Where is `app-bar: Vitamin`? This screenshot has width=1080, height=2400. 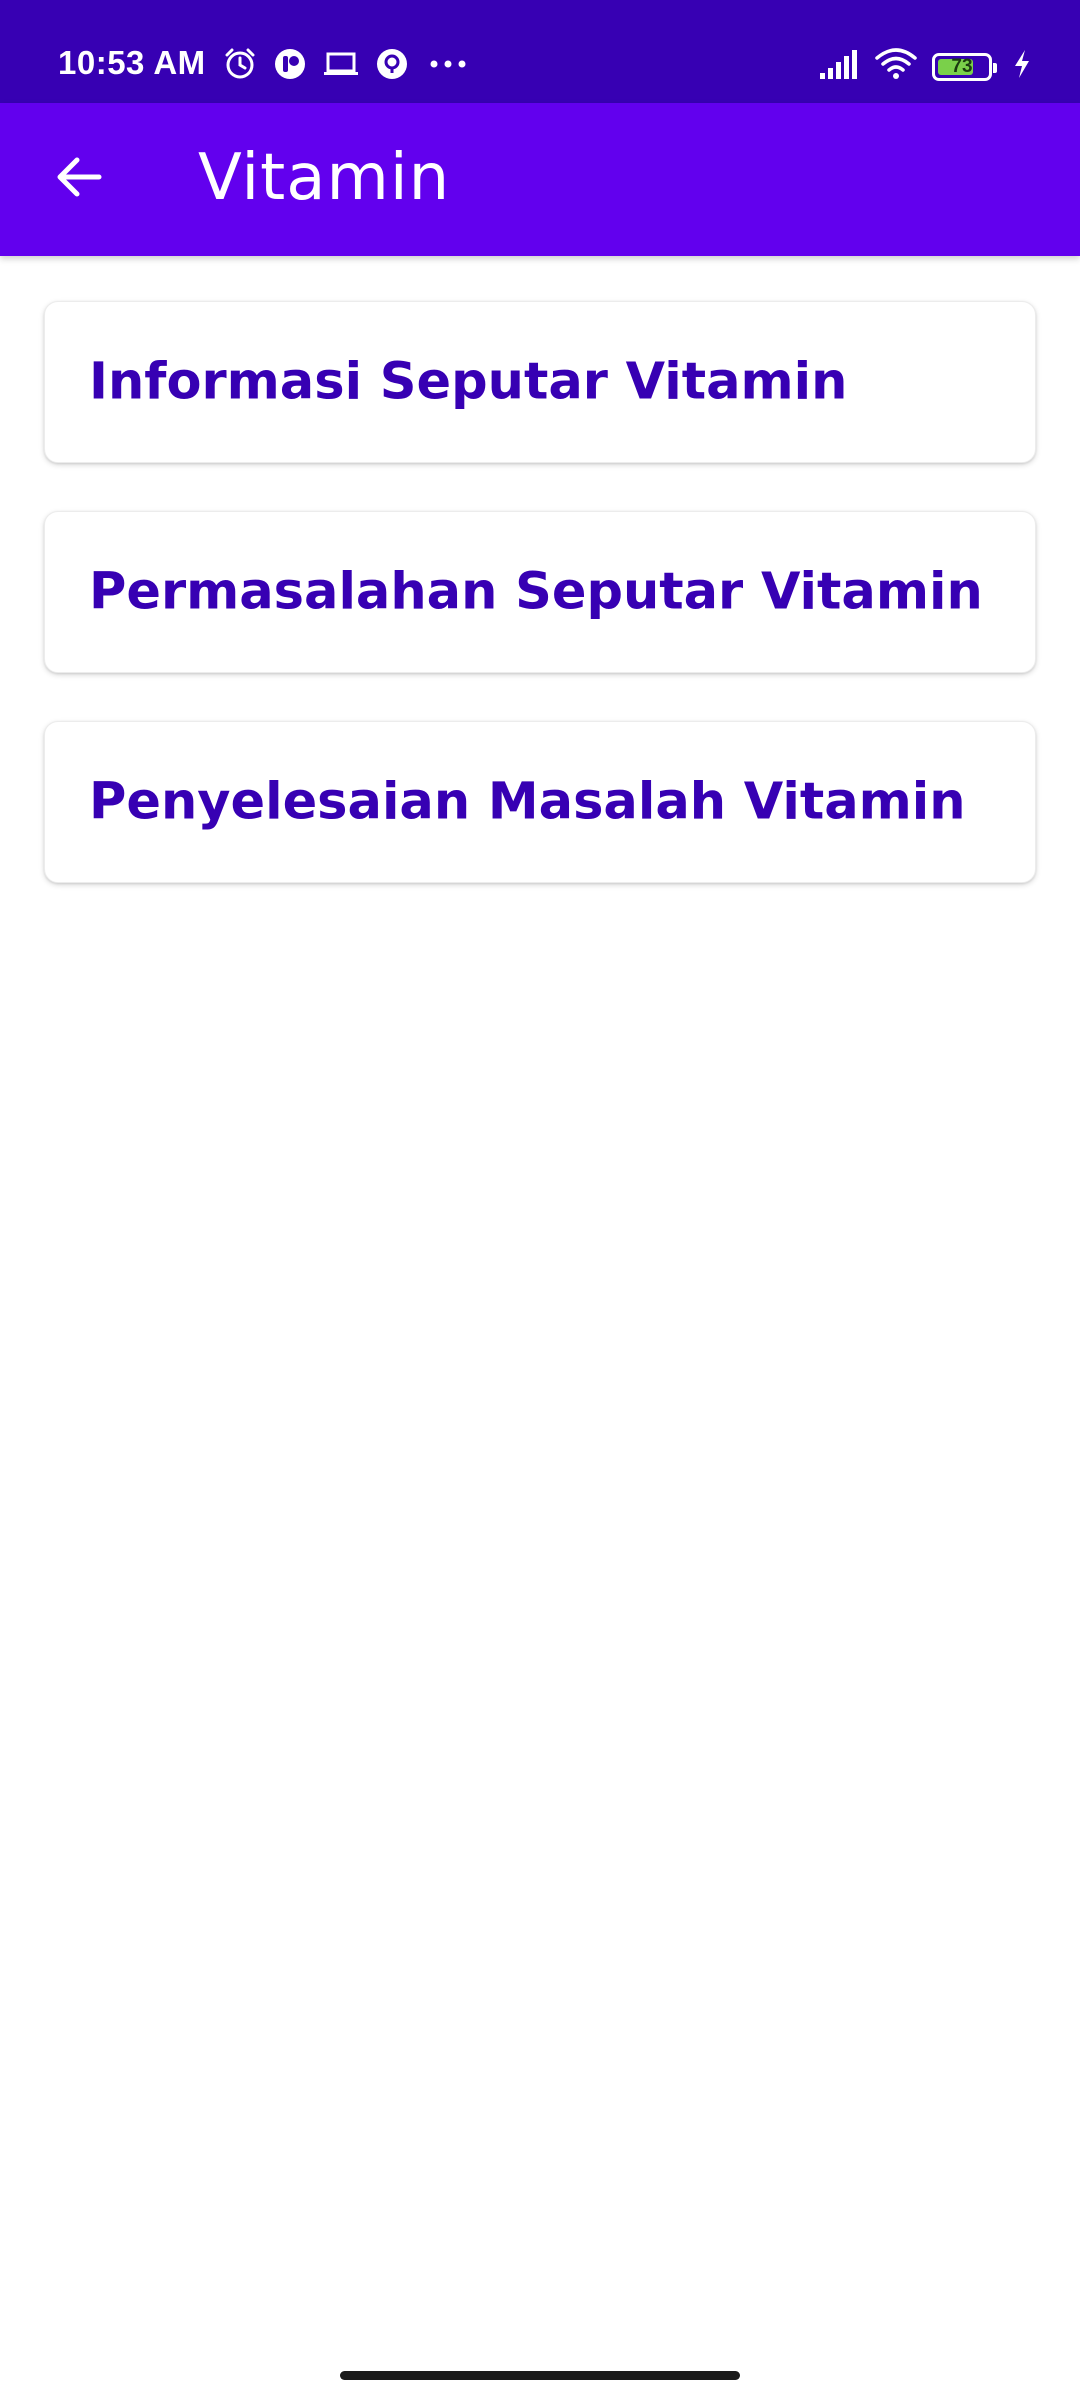 app-bar: Vitamin is located at coordinates (540, 179).